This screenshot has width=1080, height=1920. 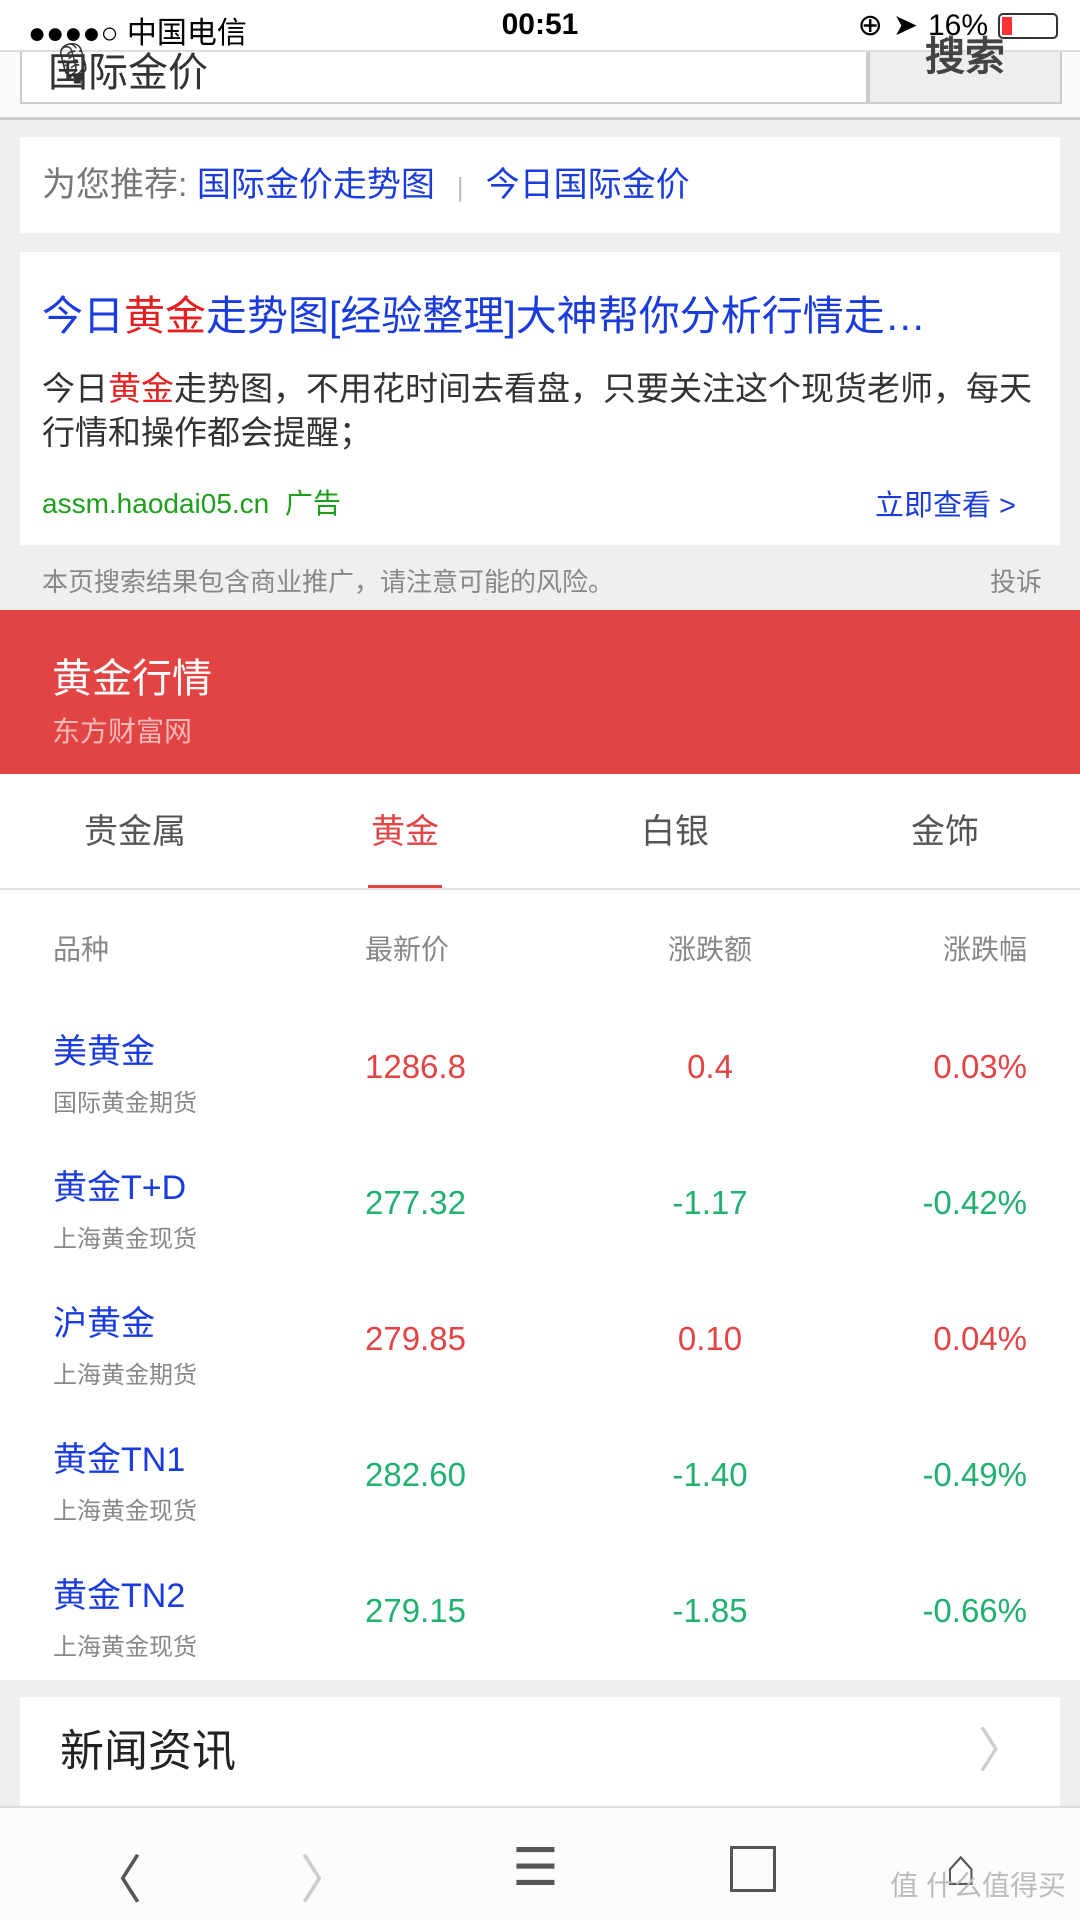 What do you see at coordinates (1028, 25) in the screenshot?
I see `battery-icon` at bounding box center [1028, 25].